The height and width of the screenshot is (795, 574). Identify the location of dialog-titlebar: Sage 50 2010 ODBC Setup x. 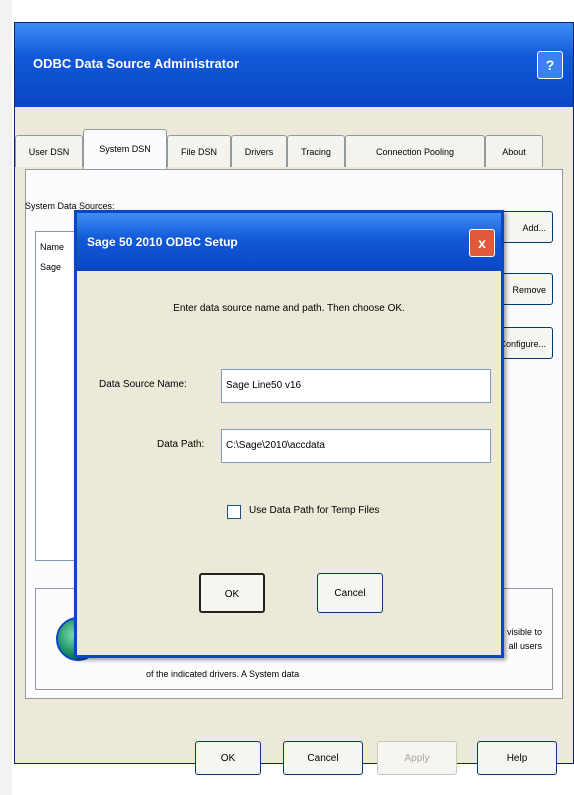
(289, 242).